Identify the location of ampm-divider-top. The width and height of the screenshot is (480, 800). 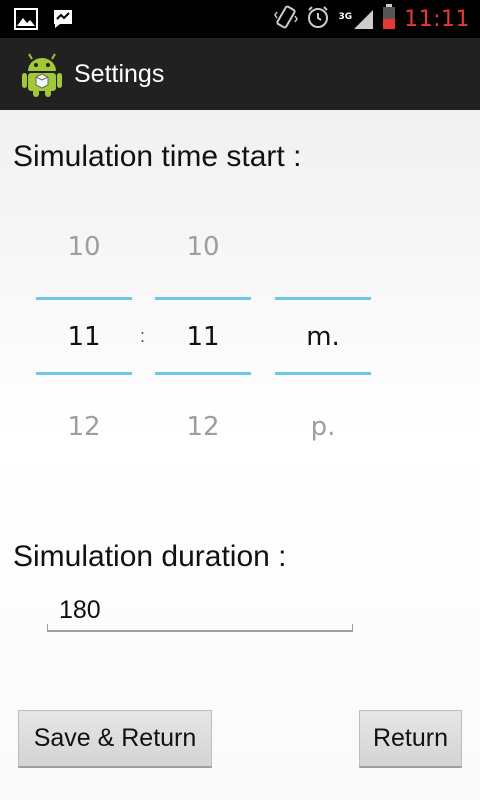
(323, 298).